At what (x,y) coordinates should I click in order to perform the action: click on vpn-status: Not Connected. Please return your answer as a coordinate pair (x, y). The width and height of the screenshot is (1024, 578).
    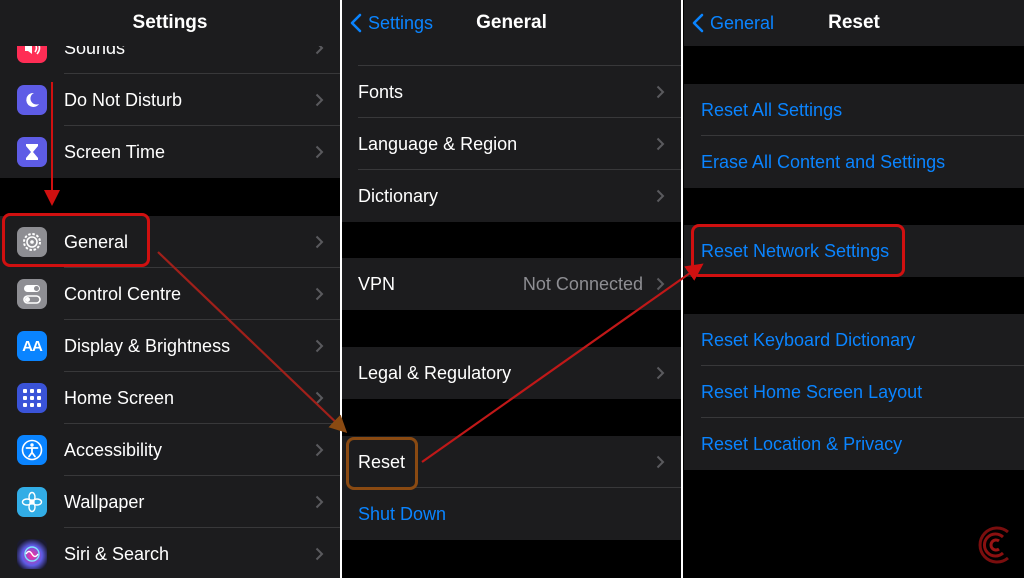
    Looking at the image, I should click on (582, 283).